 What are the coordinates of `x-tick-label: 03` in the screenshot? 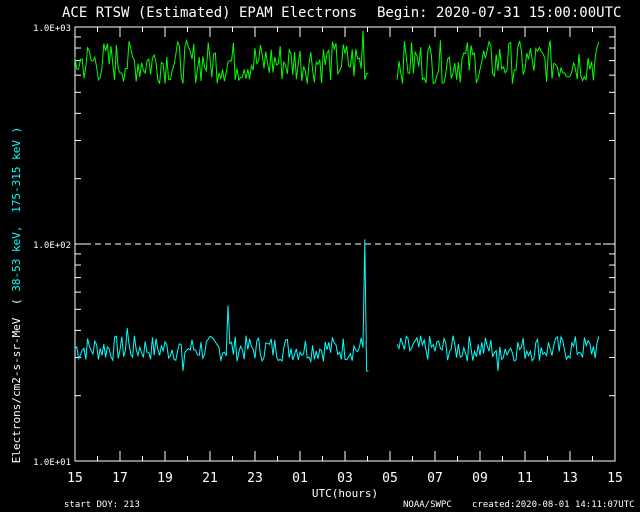 It's located at (345, 478).